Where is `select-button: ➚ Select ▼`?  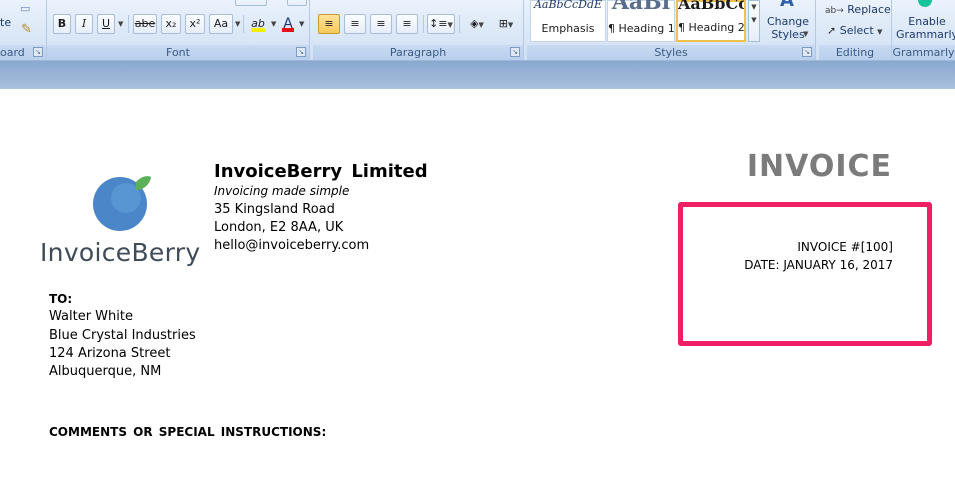 select-button: ➚ Select ▼ is located at coordinates (855, 30).